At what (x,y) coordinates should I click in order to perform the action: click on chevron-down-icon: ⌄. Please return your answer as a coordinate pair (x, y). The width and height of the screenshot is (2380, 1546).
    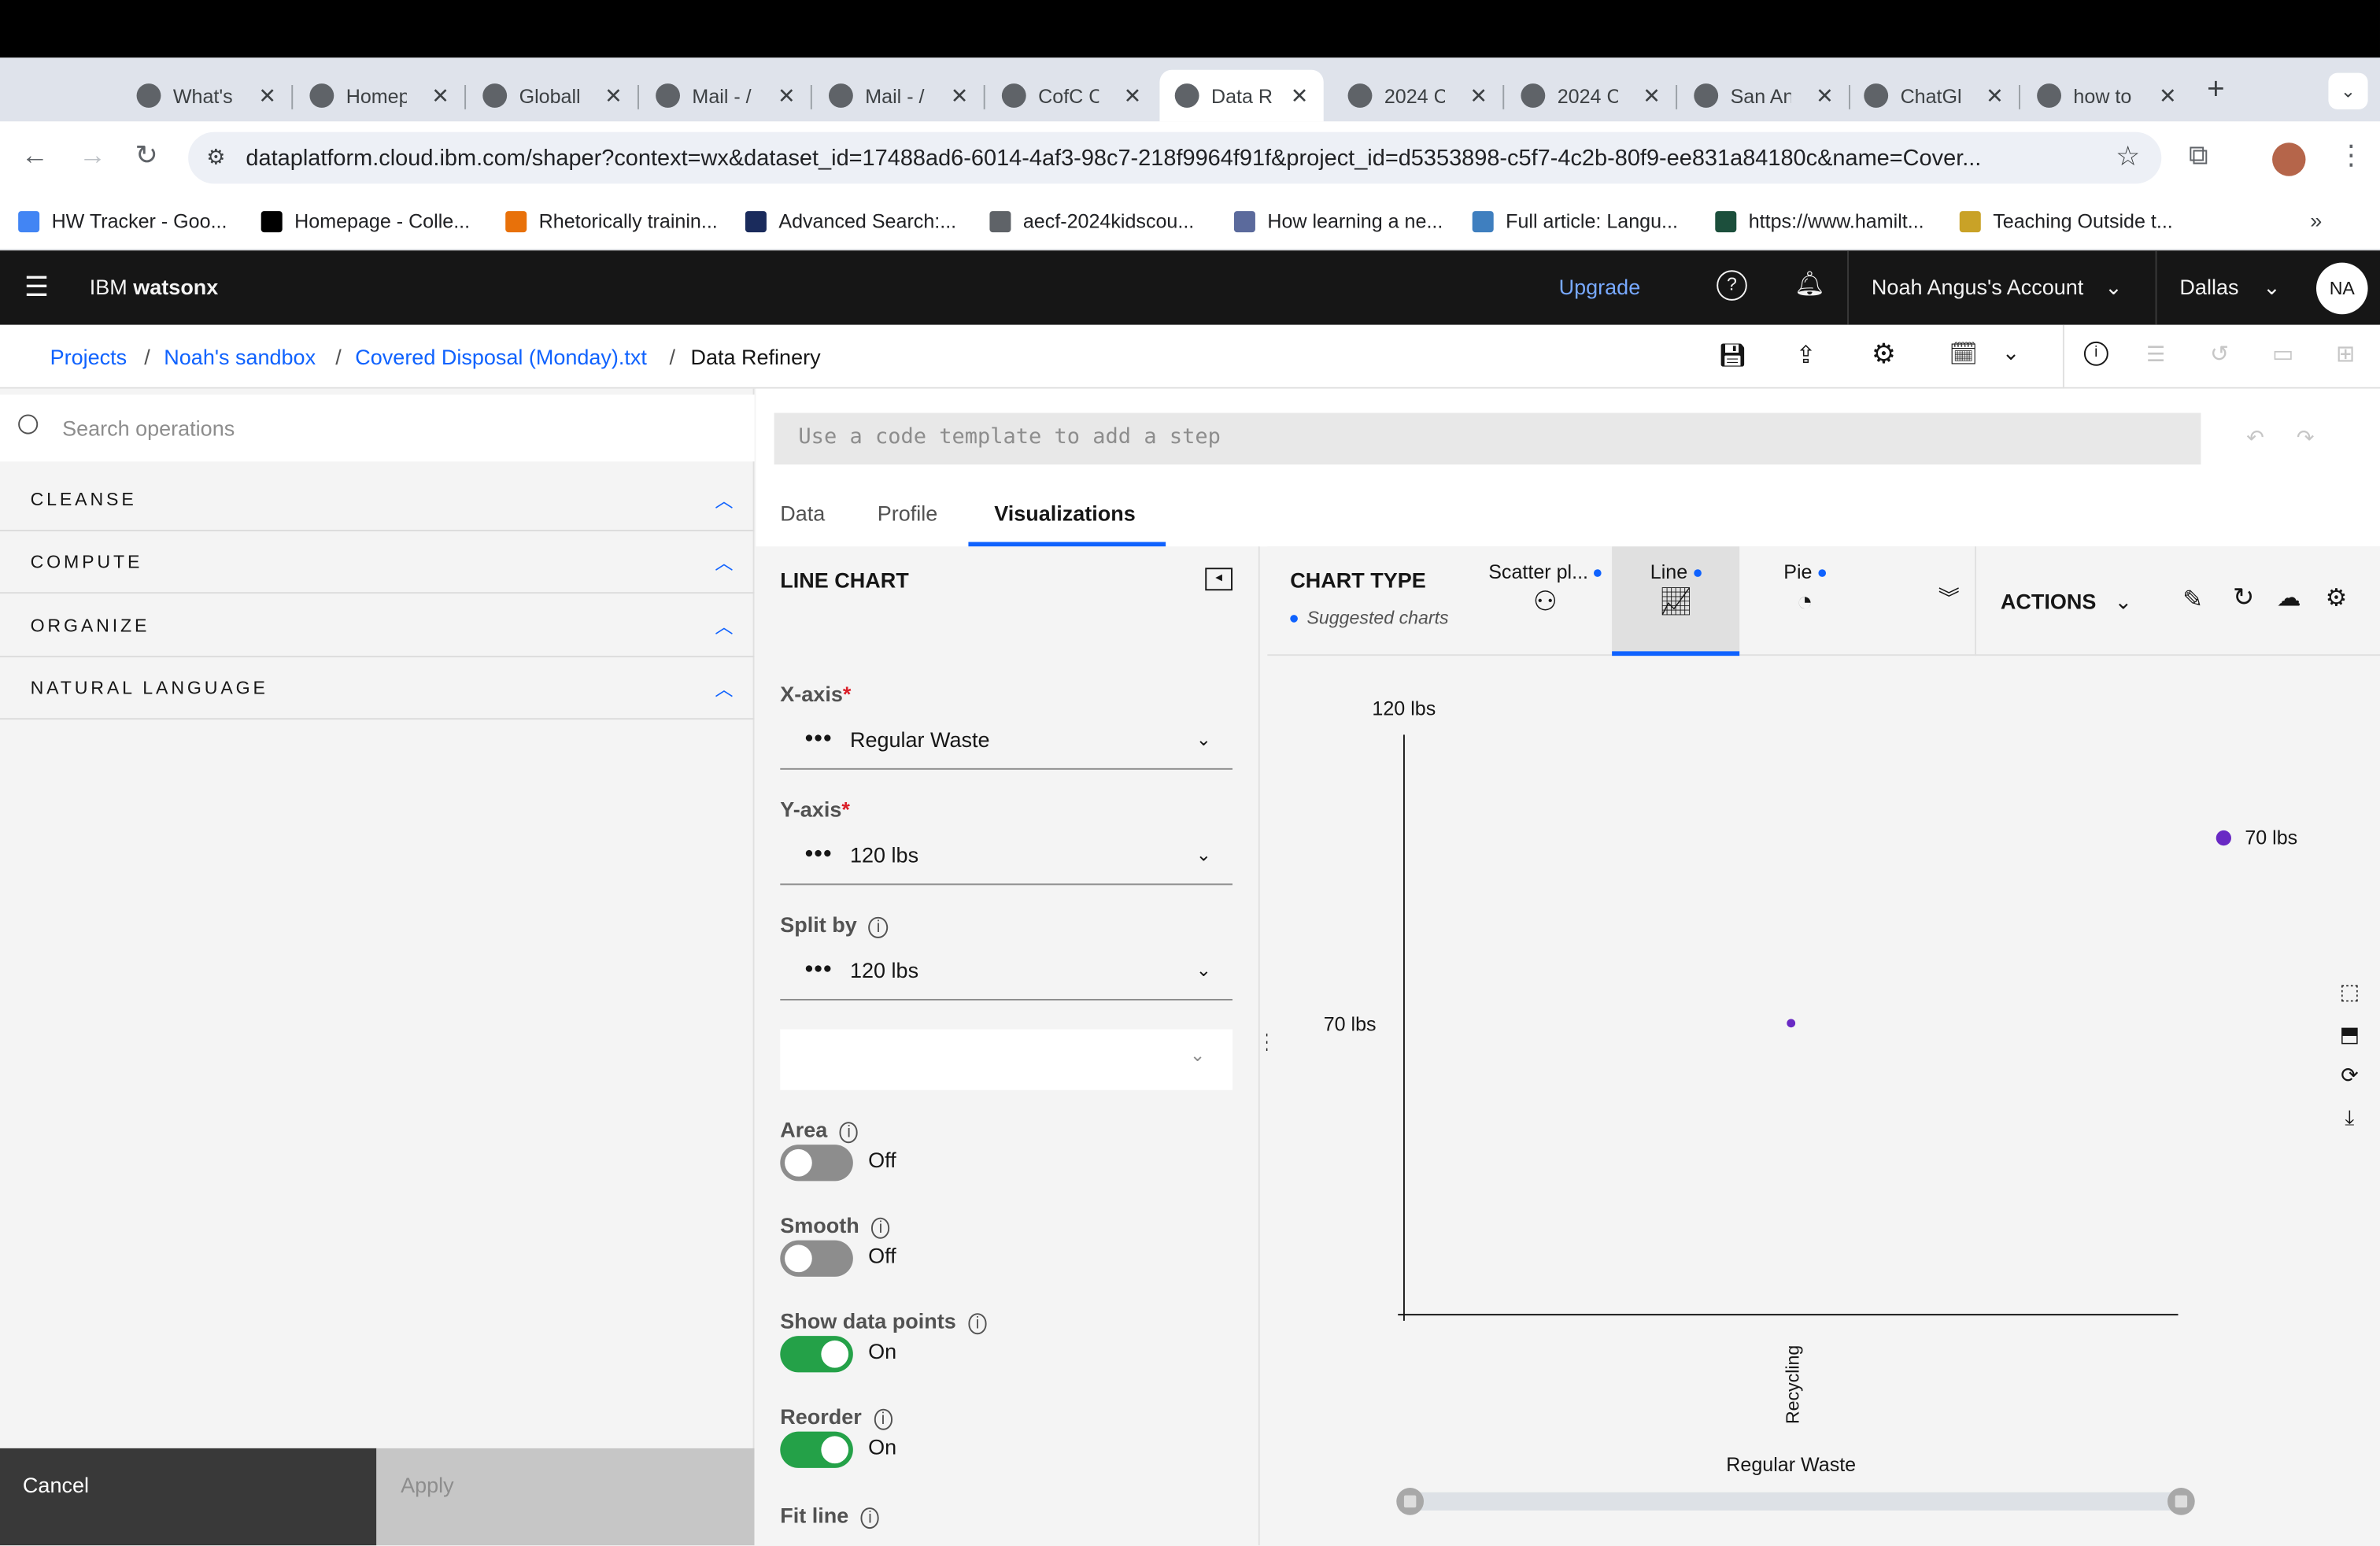
    Looking at the image, I should click on (2011, 353).